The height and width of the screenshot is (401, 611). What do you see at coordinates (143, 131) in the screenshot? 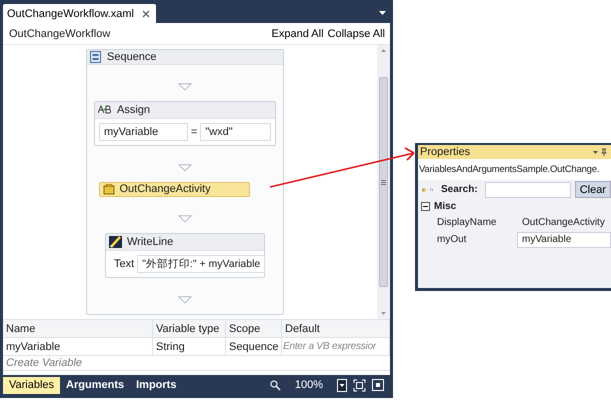
I see `assign-to-field: myVariable` at bounding box center [143, 131].